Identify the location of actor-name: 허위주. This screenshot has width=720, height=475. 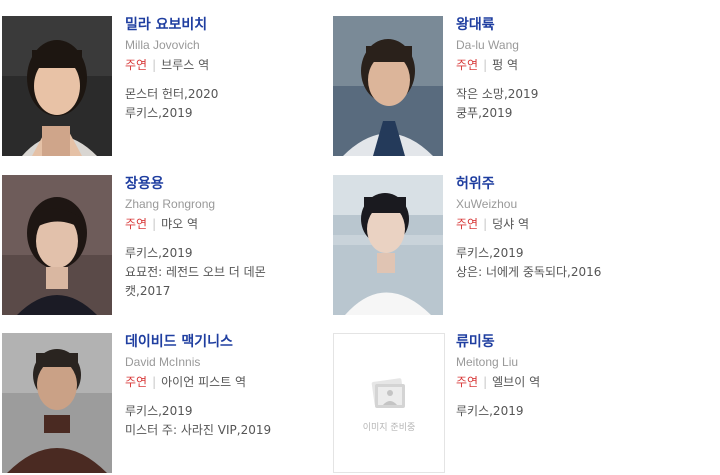
(558, 184).